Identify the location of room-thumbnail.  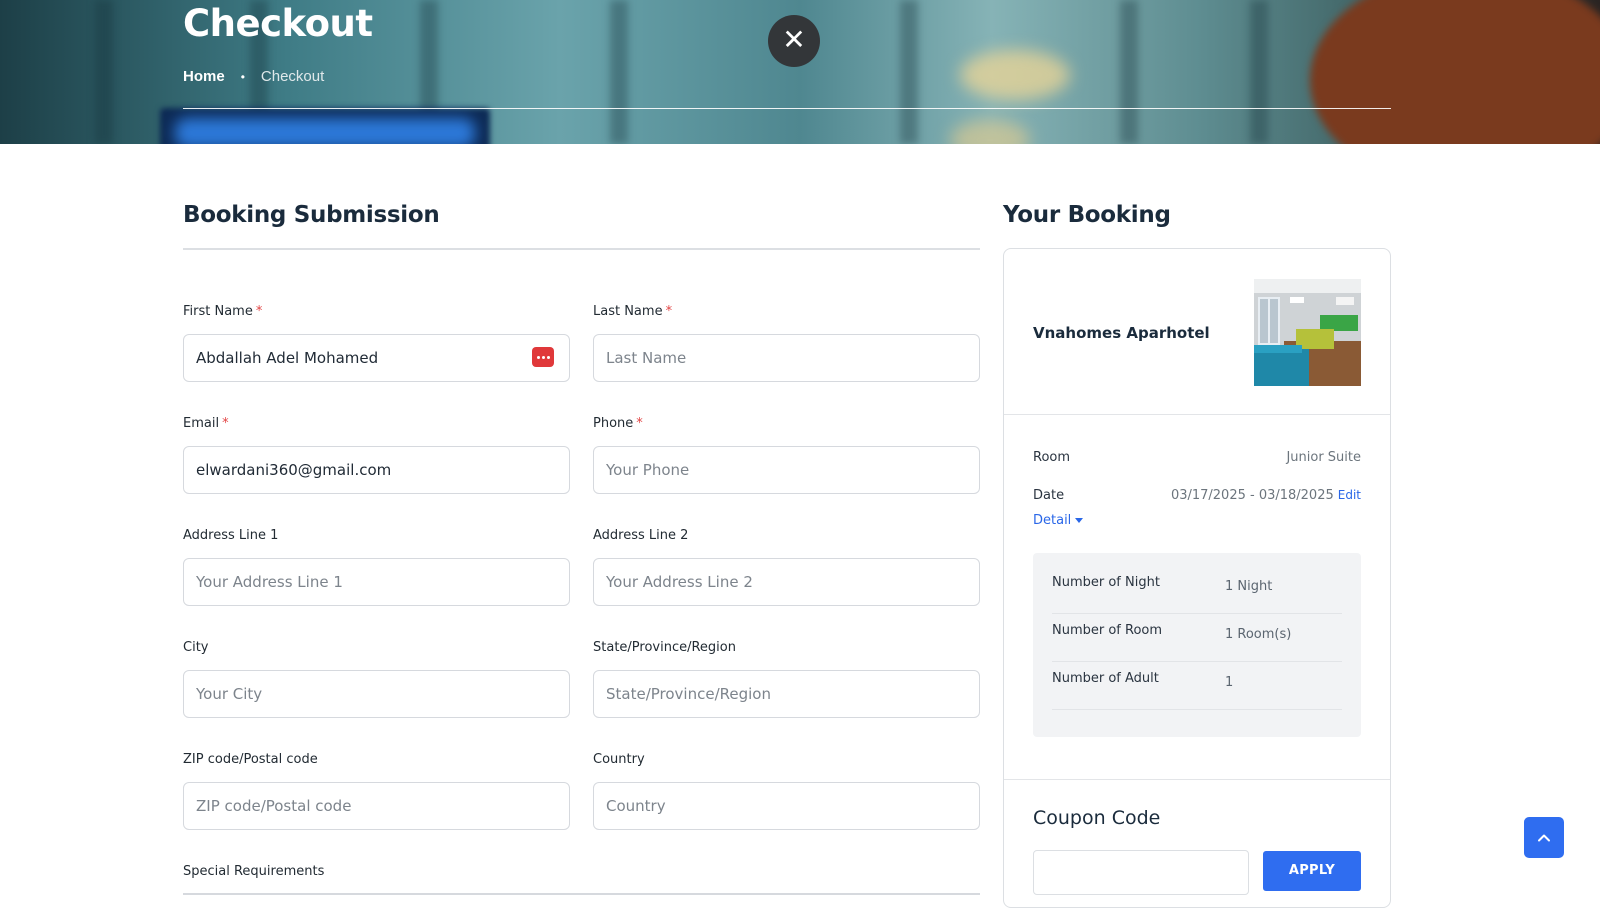
(1307, 332).